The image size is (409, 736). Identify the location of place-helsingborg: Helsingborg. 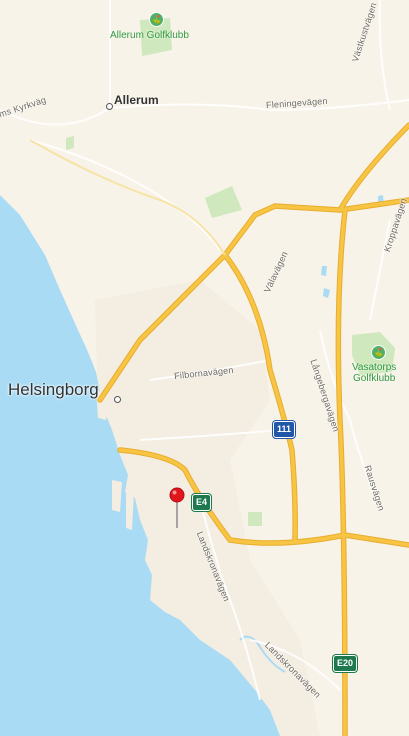
(53, 389).